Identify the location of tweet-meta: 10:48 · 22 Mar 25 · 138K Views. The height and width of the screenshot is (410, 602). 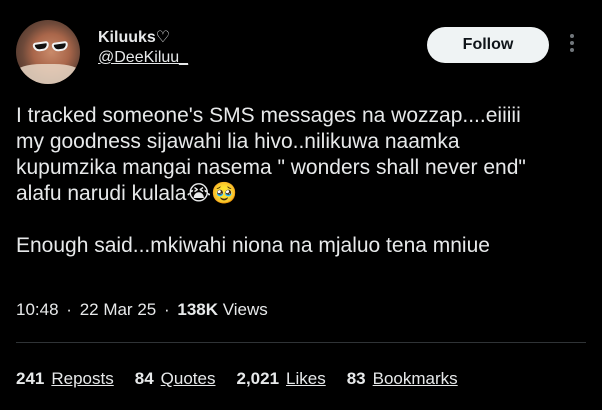
(142, 310).